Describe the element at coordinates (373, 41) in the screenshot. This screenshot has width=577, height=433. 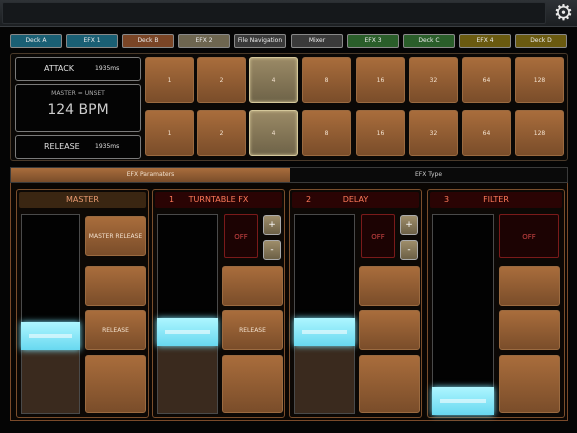
I see `tab-efx-3: EFX 3` at that location.